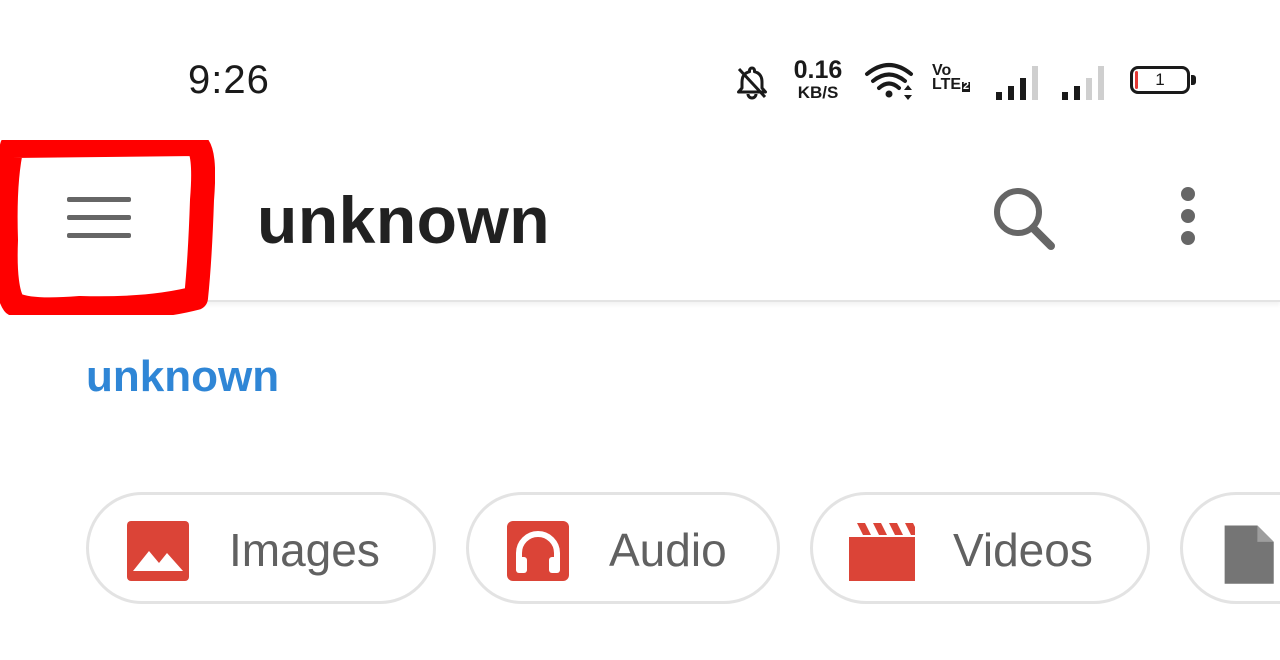 This screenshot has height=660, width=1280. I want to click on category-videos-chip: Videos, so click(980, 548).